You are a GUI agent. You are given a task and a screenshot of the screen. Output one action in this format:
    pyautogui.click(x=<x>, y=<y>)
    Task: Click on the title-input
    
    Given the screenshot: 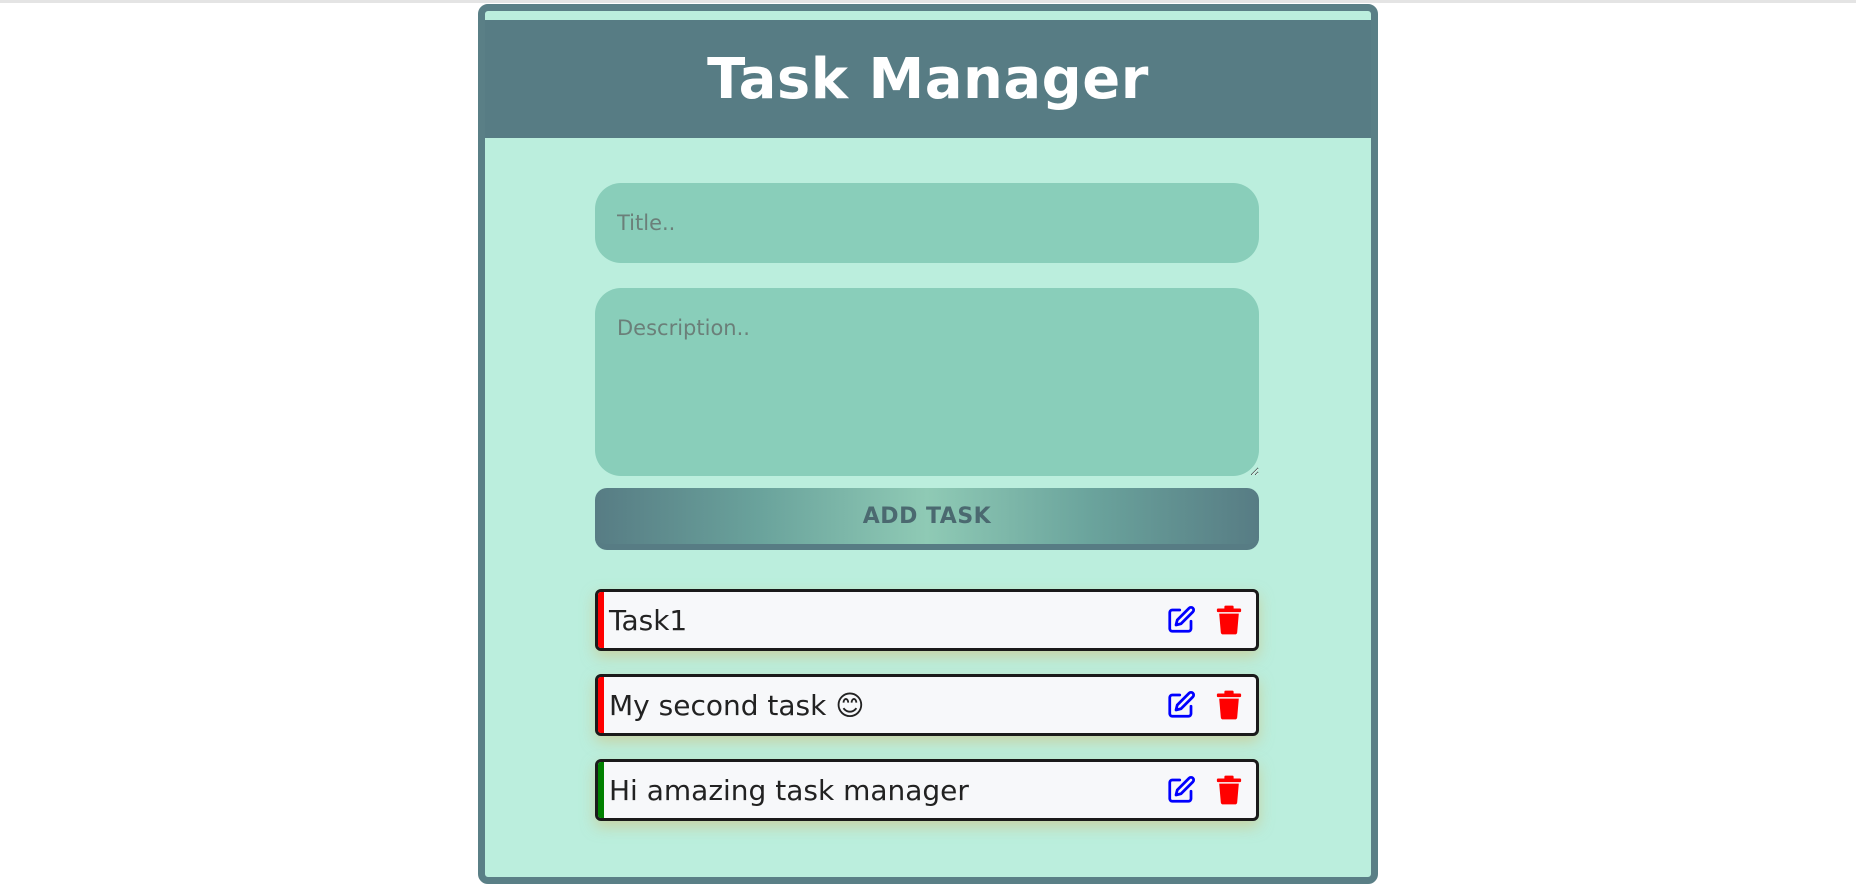 What is the action you would take?
    pyautogui.click(x=927, y=223)
    